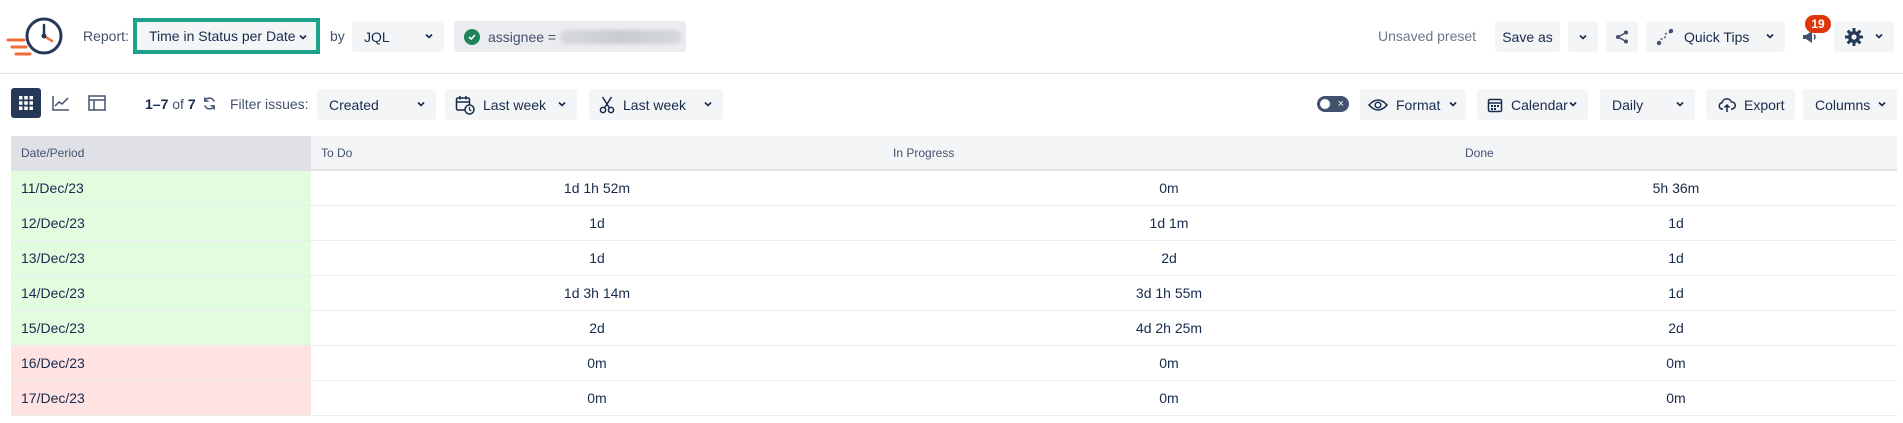 The image size is (1903, 423). I want to click on route-icon, so click(1665, 36).